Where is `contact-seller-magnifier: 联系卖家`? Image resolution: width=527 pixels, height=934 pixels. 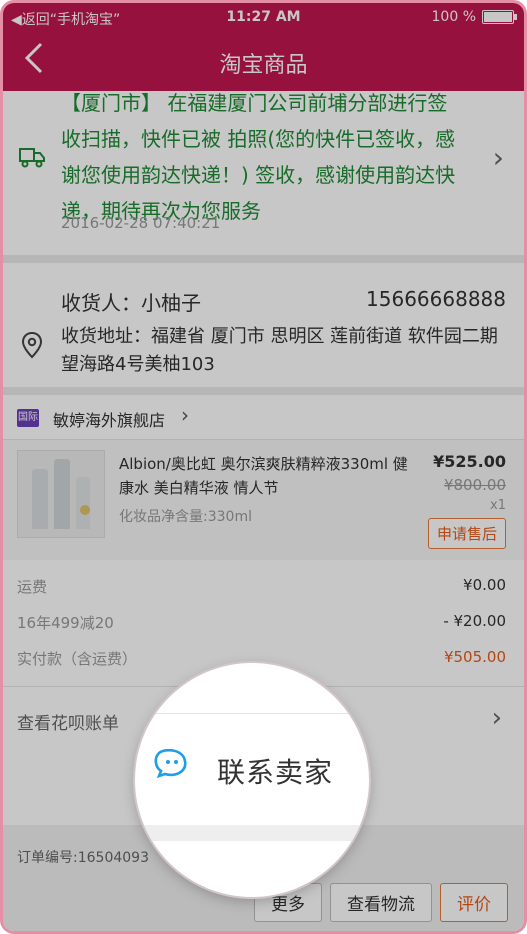 contact-seller-magnifier: 联系卖家 is located at coordinates (252, 780).